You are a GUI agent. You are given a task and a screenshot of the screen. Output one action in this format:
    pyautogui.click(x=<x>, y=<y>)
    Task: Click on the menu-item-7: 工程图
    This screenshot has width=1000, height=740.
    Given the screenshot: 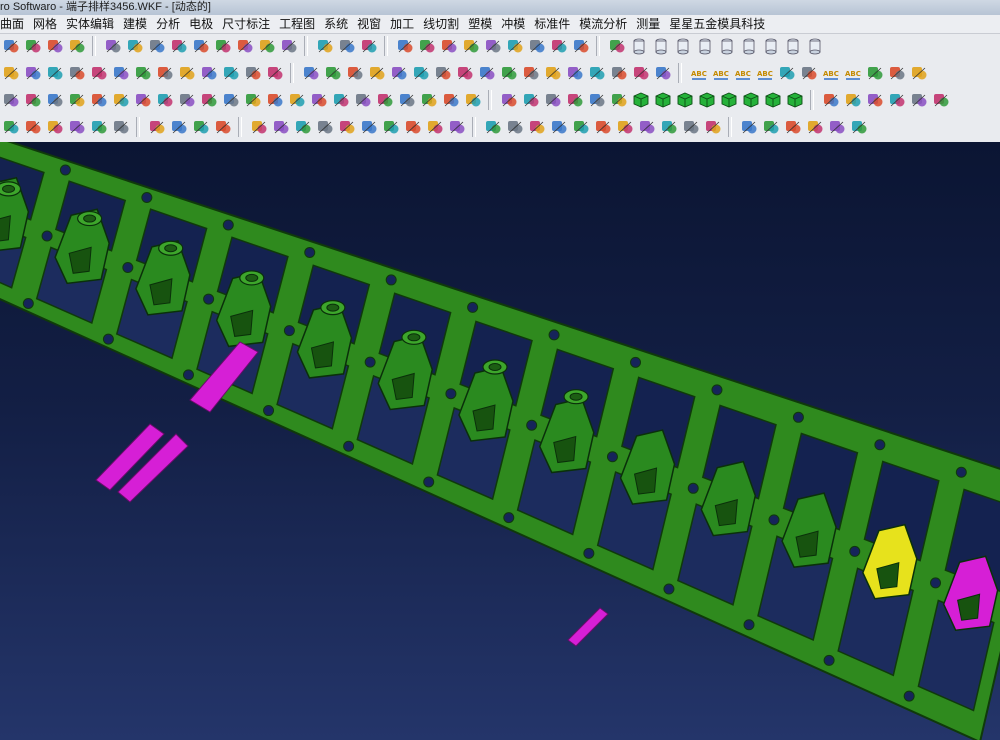 What is the action you would take?
    pyautogui.click(x=297, y=24)
    